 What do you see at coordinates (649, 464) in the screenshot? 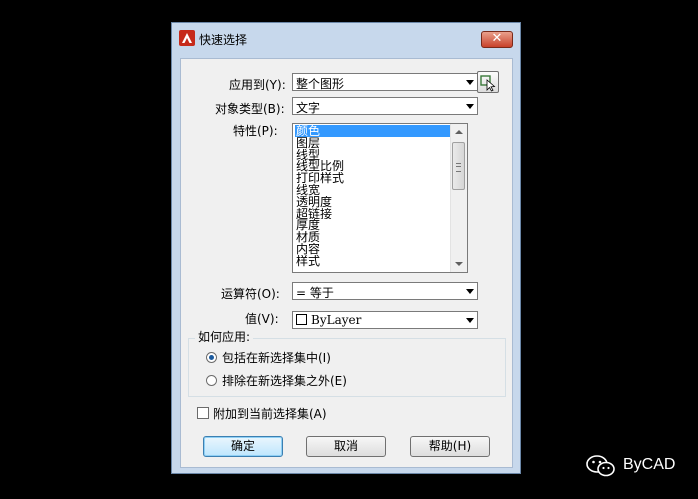
I see `watermark-text: ByCAD` at bounding box center [649, 464].